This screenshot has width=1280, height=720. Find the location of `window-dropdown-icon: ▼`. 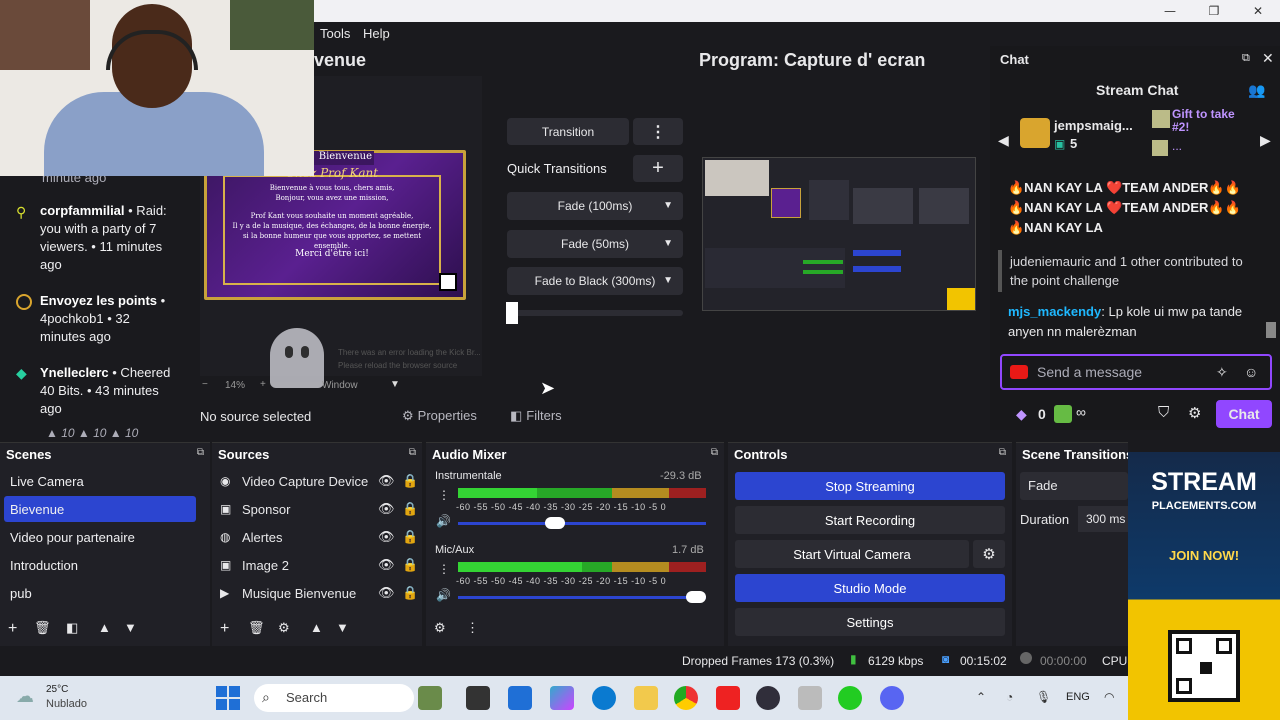

window-dropdown-icon: ▼ is located at coordinates (395, 384).